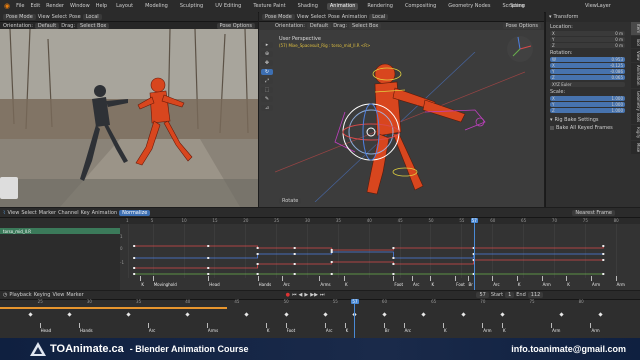 The height and width of the screenshot is (360, 640). I want to click on left-pose-menu: Pose, so click(75, 17).